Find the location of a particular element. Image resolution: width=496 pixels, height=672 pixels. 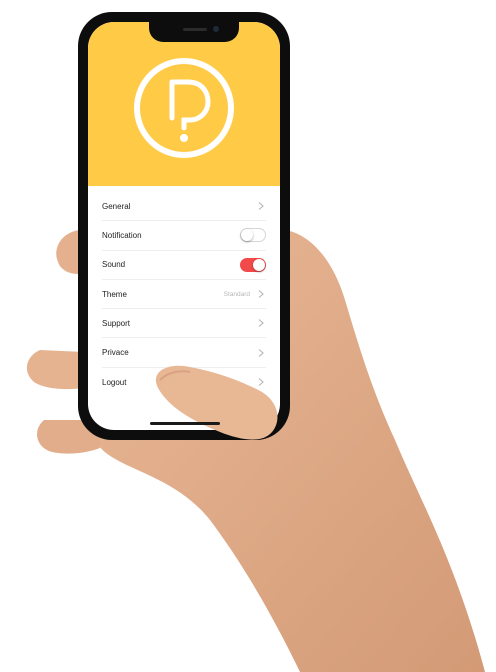

settings-item-privacy: Privace is located at coordinates (184, 353).